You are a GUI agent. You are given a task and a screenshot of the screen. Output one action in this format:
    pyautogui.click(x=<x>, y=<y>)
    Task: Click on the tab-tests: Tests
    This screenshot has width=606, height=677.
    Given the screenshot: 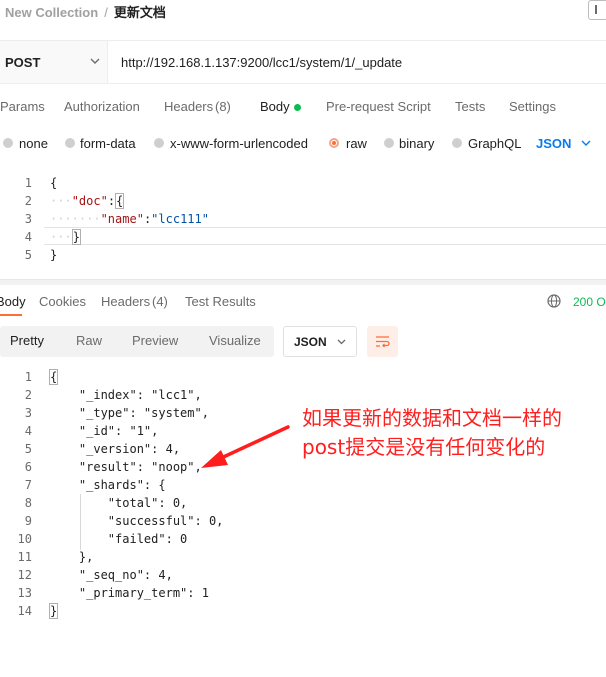 What is the action you would take?
    pyautogui.click(x=470, y=106)
    